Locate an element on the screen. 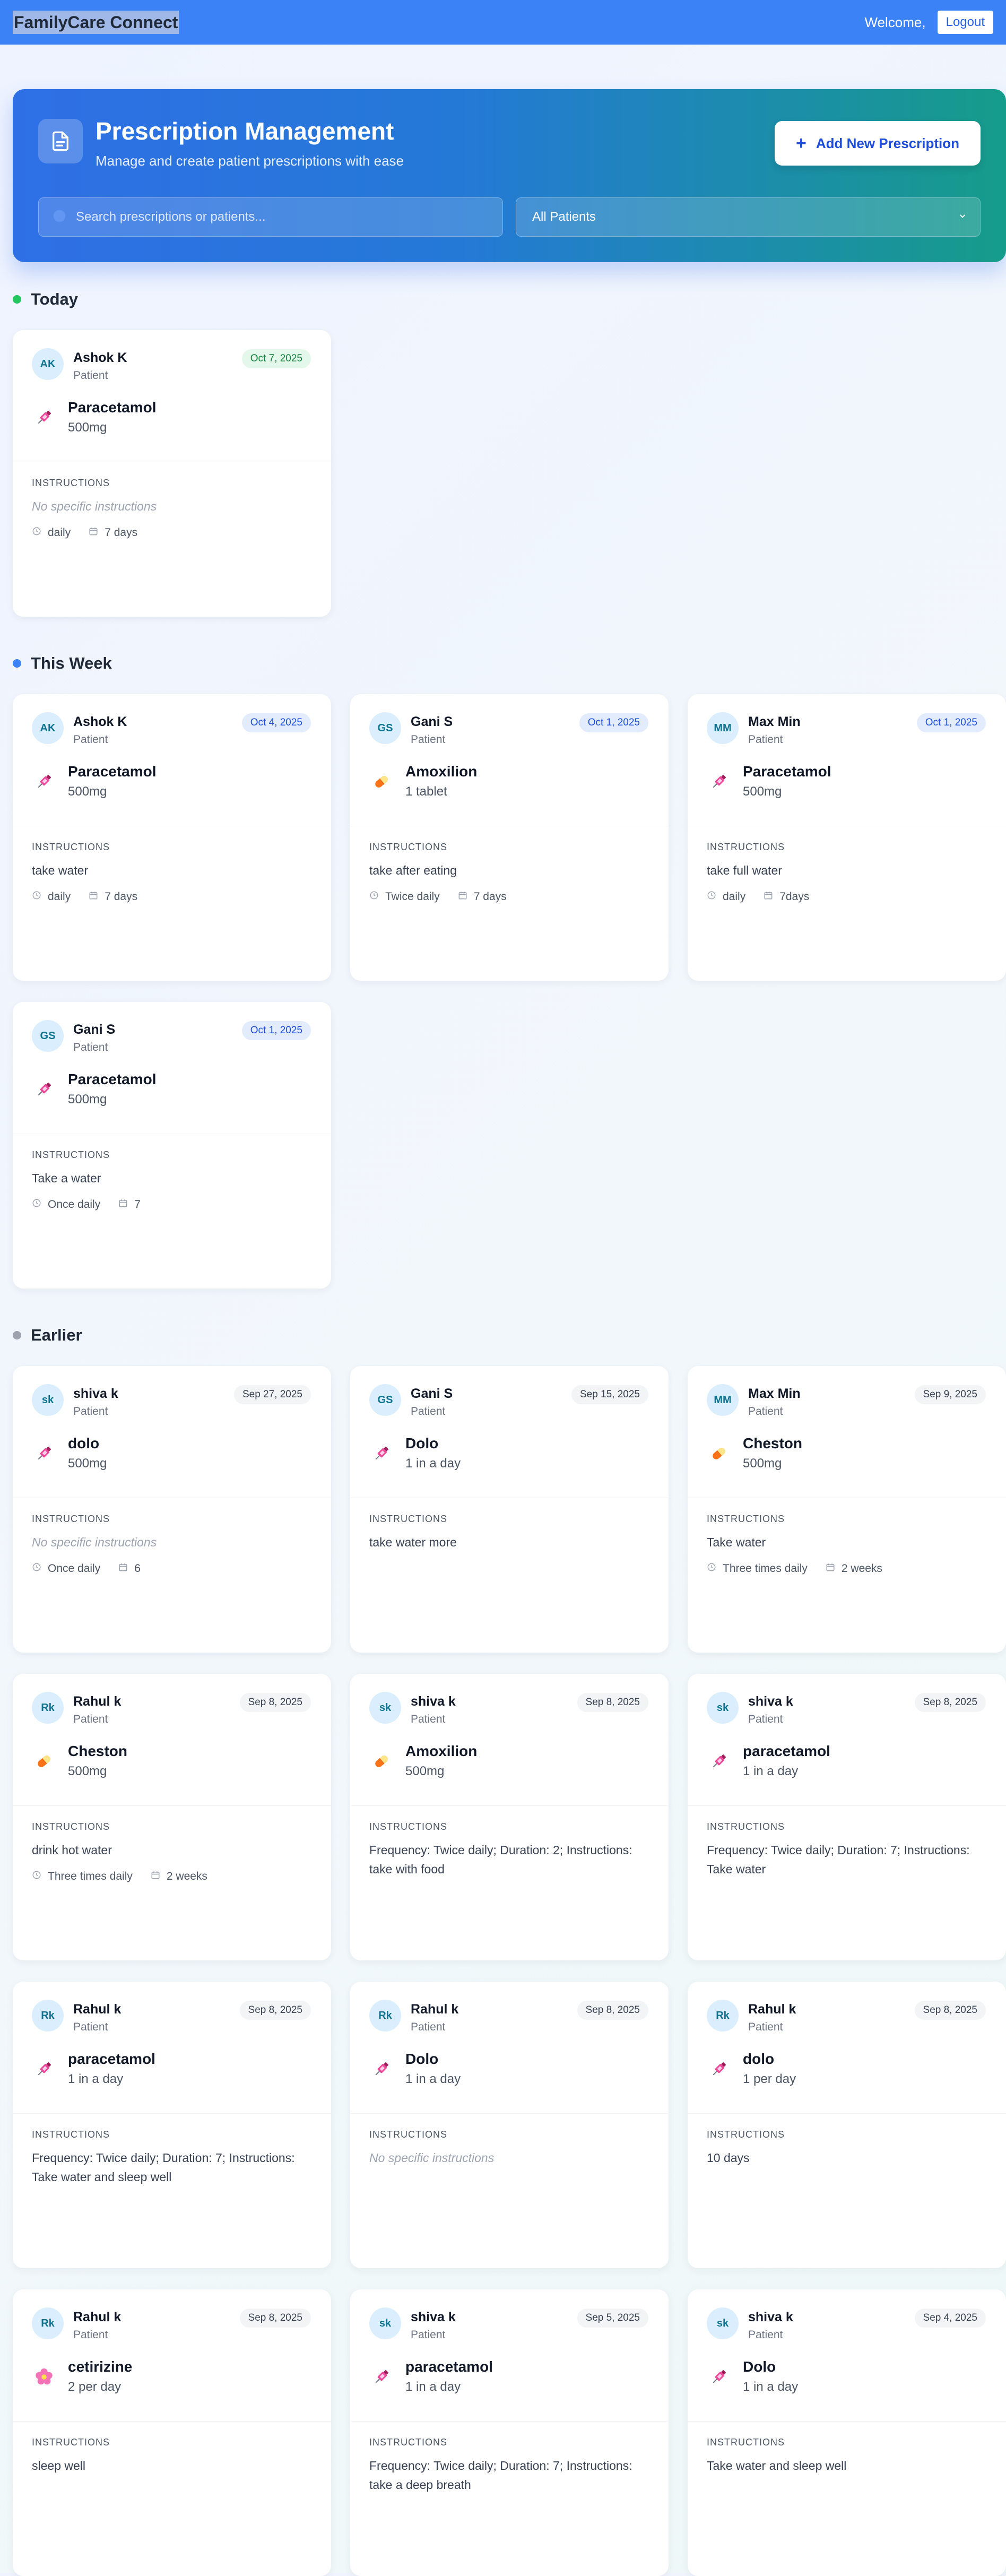  brand-logo: FamilyCare Connect is located at coordinates (96, 23).